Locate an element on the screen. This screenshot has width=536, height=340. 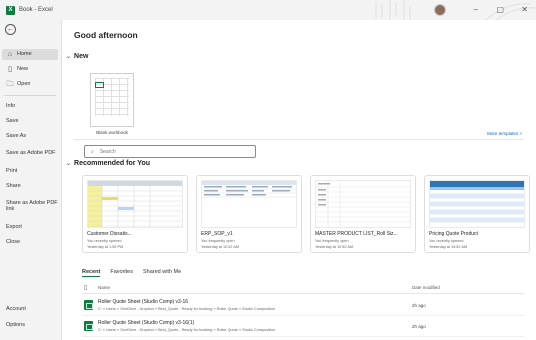
sidebar-item-home: ⌂ Home is located at coordinates (30, 54).